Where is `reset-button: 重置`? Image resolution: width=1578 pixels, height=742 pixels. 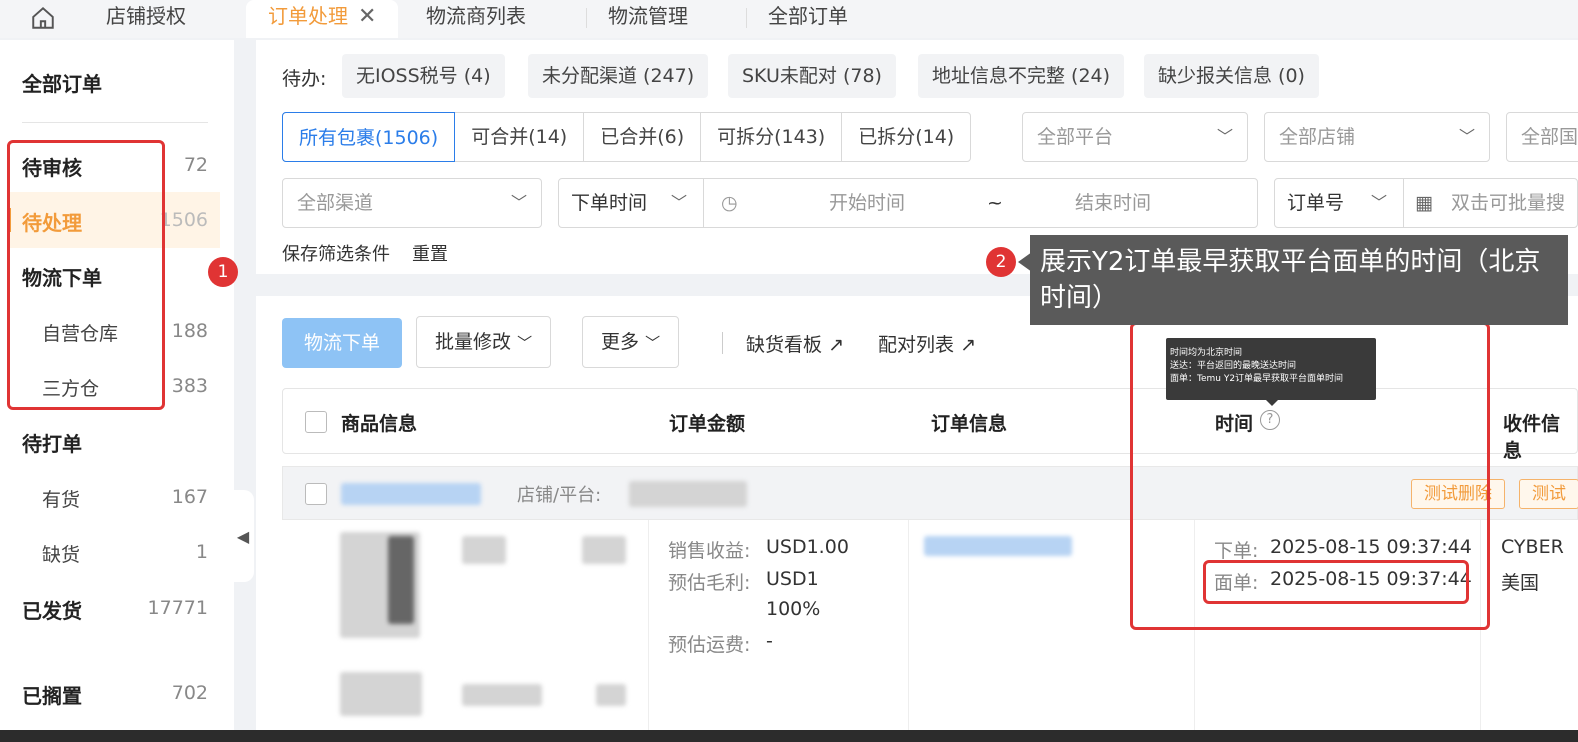 reset-button: 重置 is located at coordinates (430, 253).